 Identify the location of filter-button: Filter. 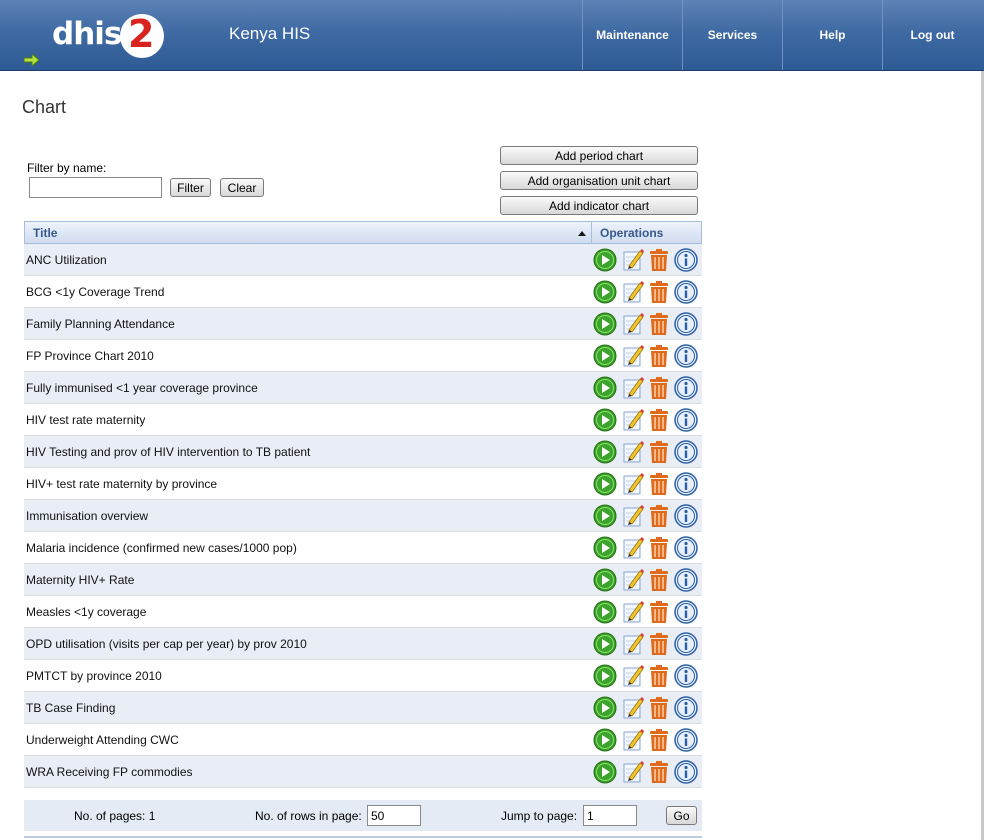
(190, 187).